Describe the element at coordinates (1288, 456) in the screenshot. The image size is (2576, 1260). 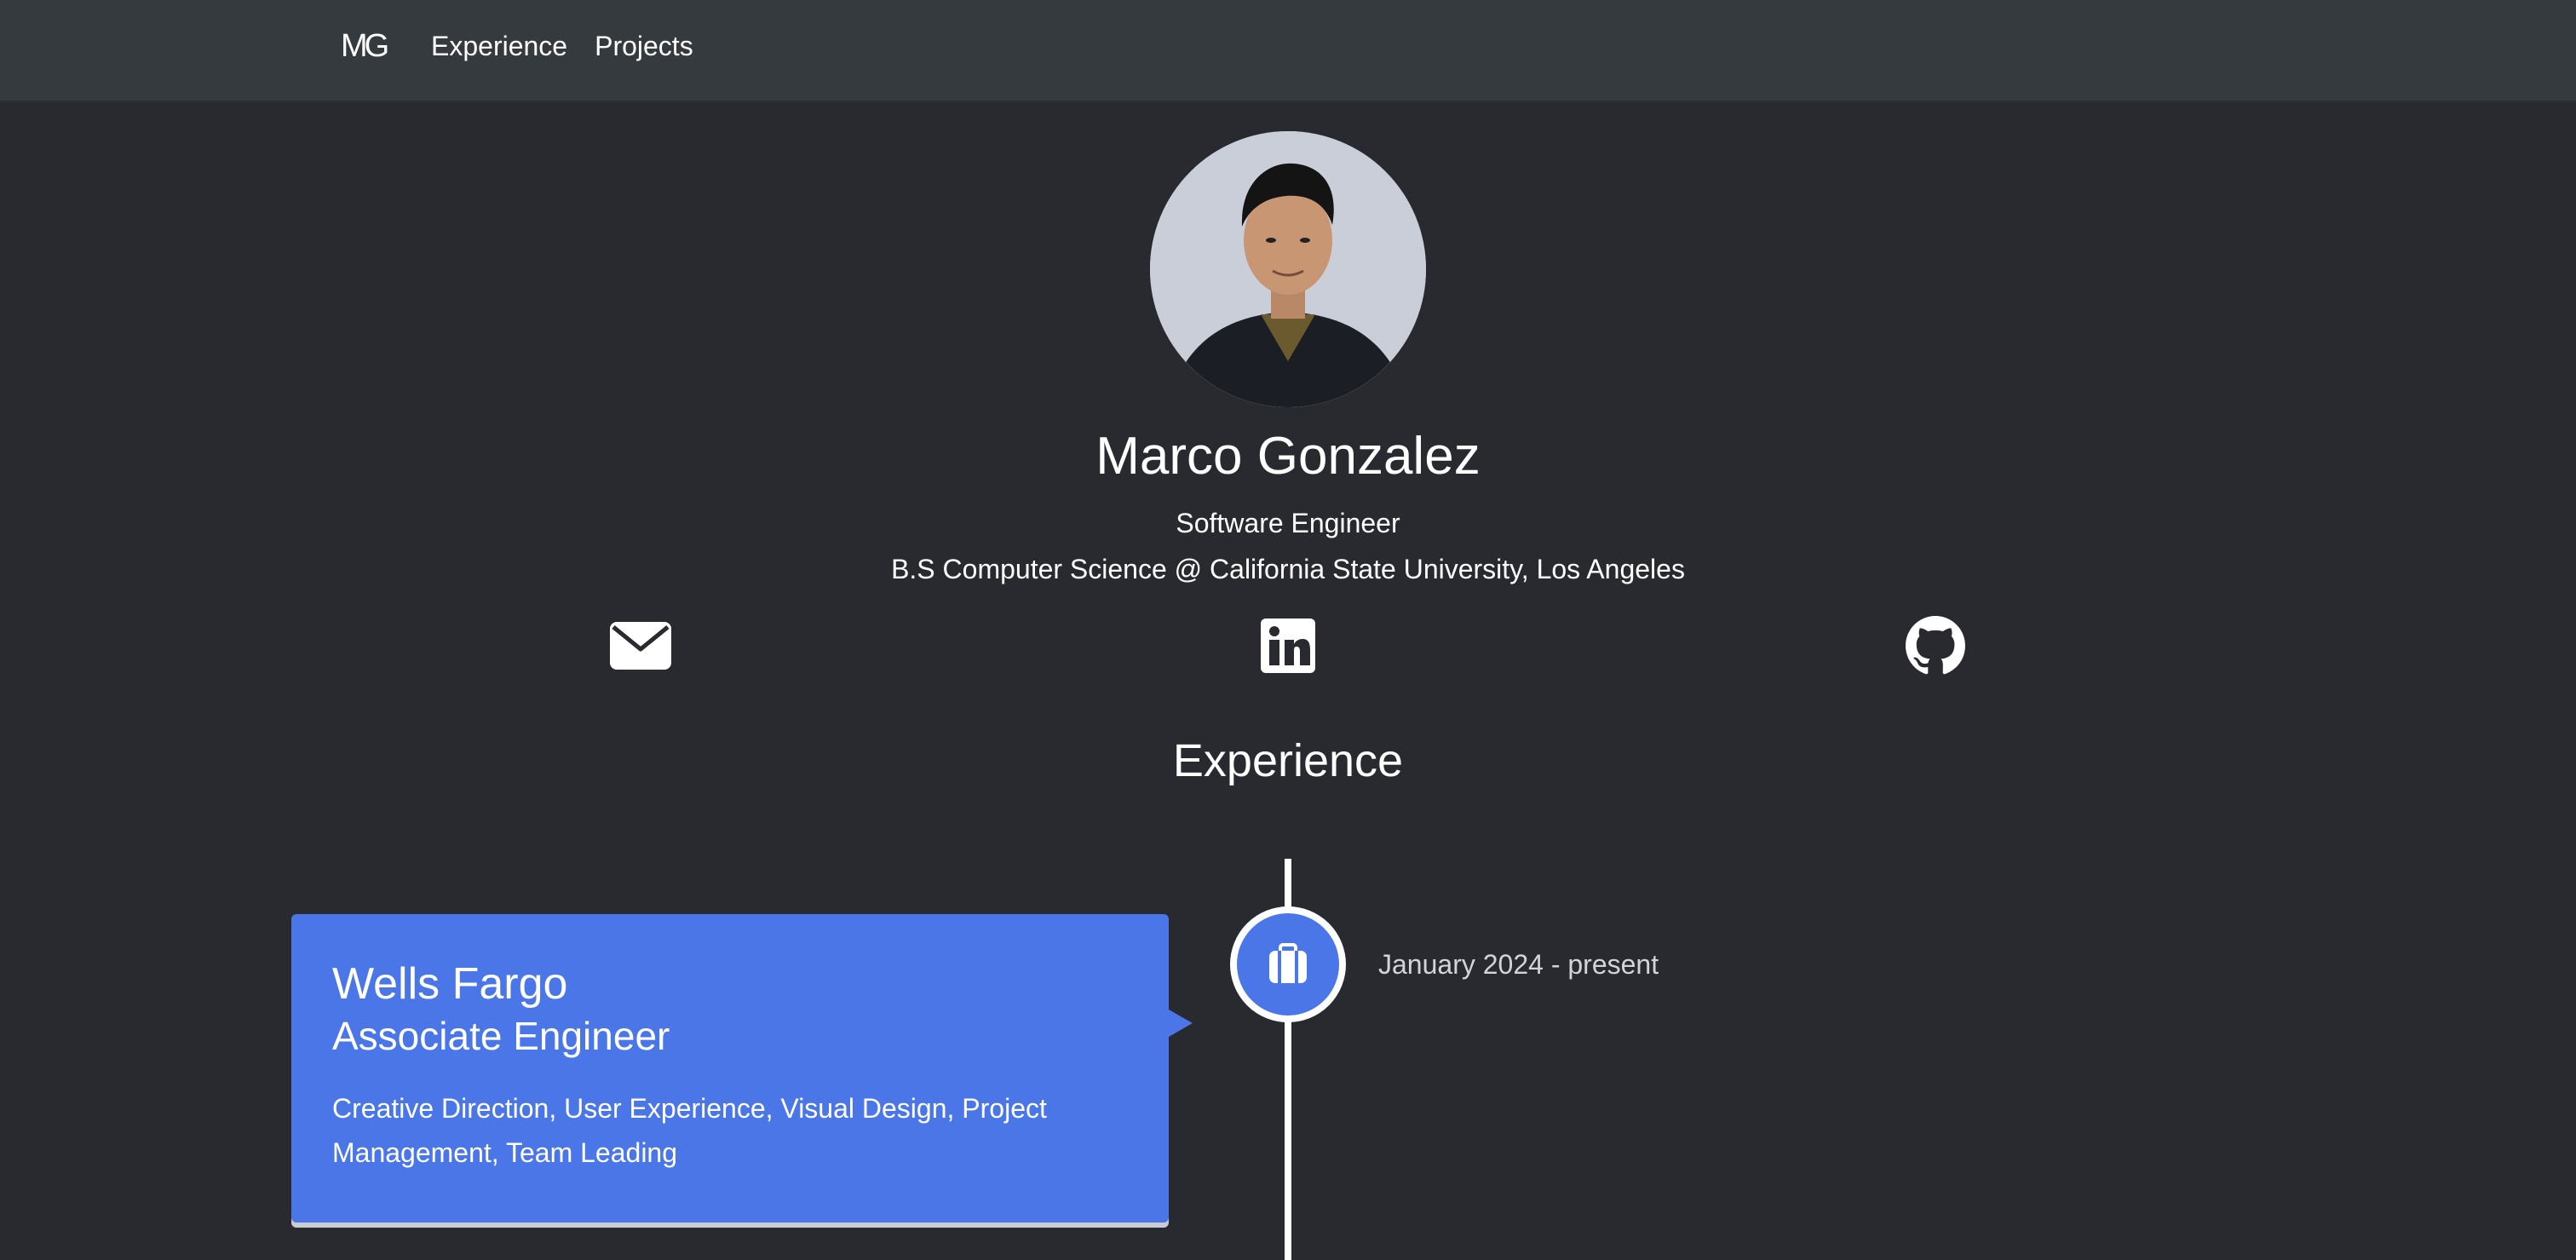
I see `profile-name: Marco Gonzalez` at that location.